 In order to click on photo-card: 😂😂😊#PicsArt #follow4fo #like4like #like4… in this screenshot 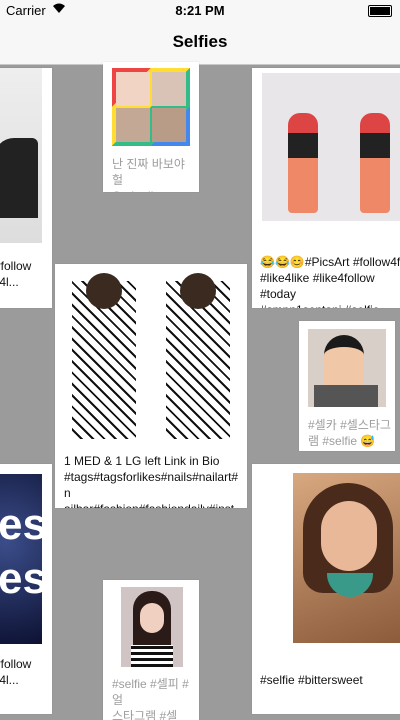, I will do `click(326, 188)`.